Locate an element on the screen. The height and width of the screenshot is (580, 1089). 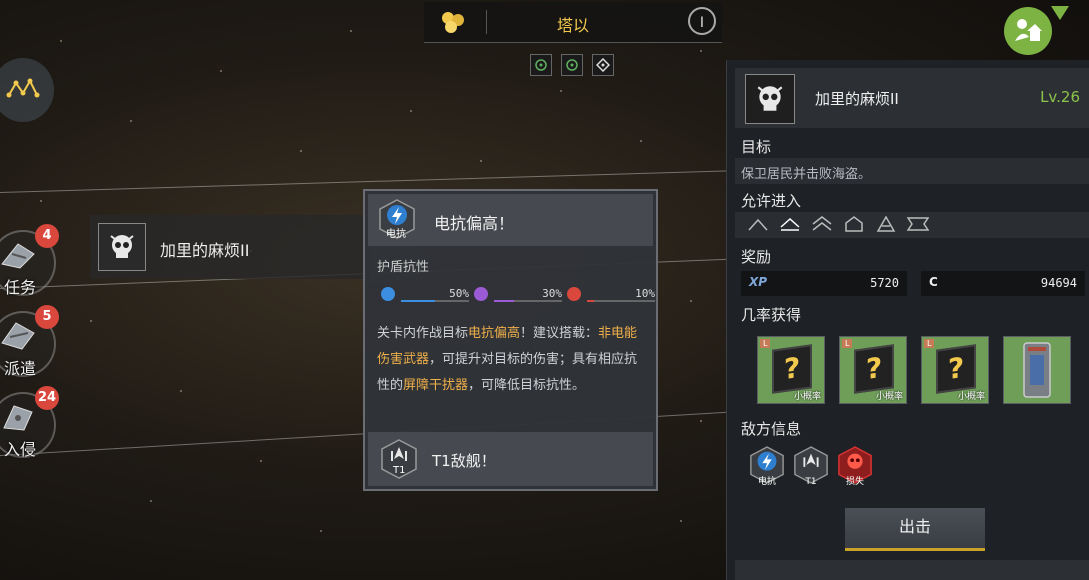
resistance-value: 30% is located at coordinates (552, 293).